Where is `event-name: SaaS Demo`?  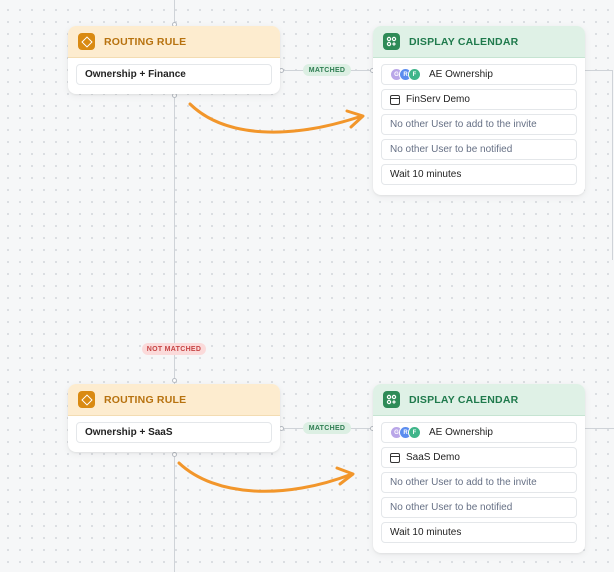
event-name: SaaS Demo is located at coordinates (433, 457).